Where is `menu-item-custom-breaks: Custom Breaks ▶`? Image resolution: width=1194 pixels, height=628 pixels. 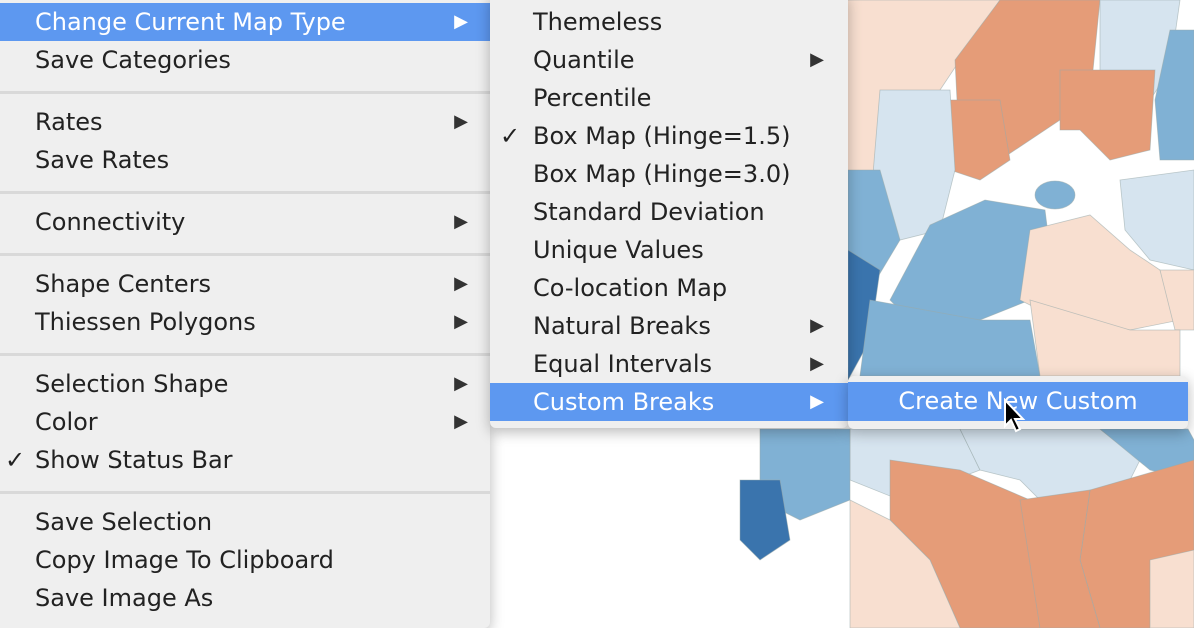
menu-item-custom-breaks: Custom Breaks ▶ is located at coordinates (669, 402).